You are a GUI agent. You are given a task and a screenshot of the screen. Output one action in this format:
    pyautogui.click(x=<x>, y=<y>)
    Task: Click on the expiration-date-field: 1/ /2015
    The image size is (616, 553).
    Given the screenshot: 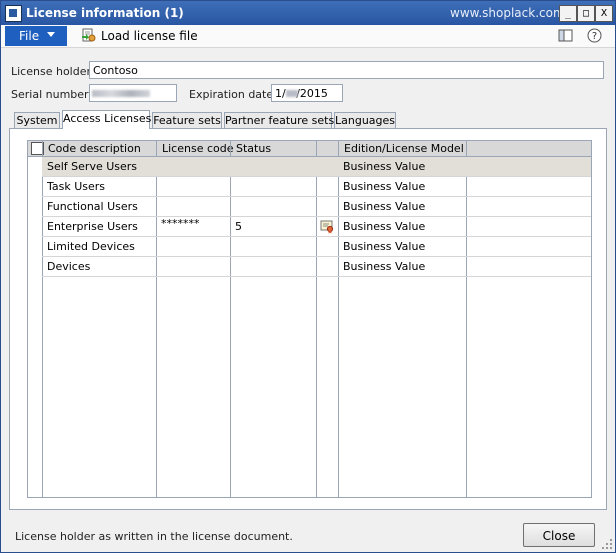 What is the action you would take?
    pyautogui.click(x=307, y=93)
    